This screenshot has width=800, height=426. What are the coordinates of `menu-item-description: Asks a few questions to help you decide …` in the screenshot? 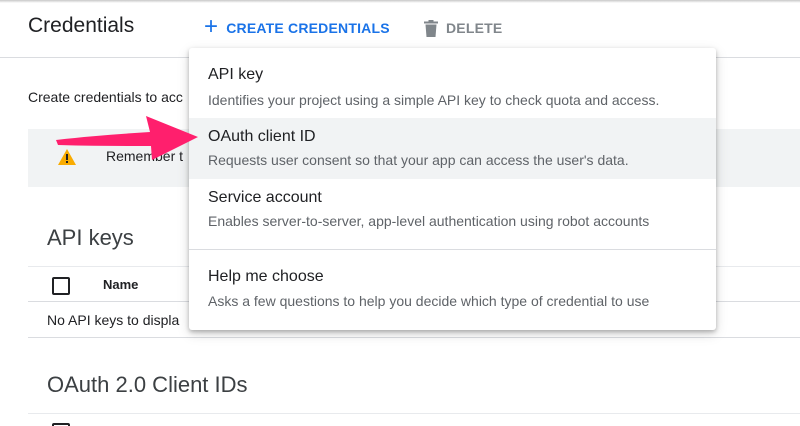 It's located at (429, 301).